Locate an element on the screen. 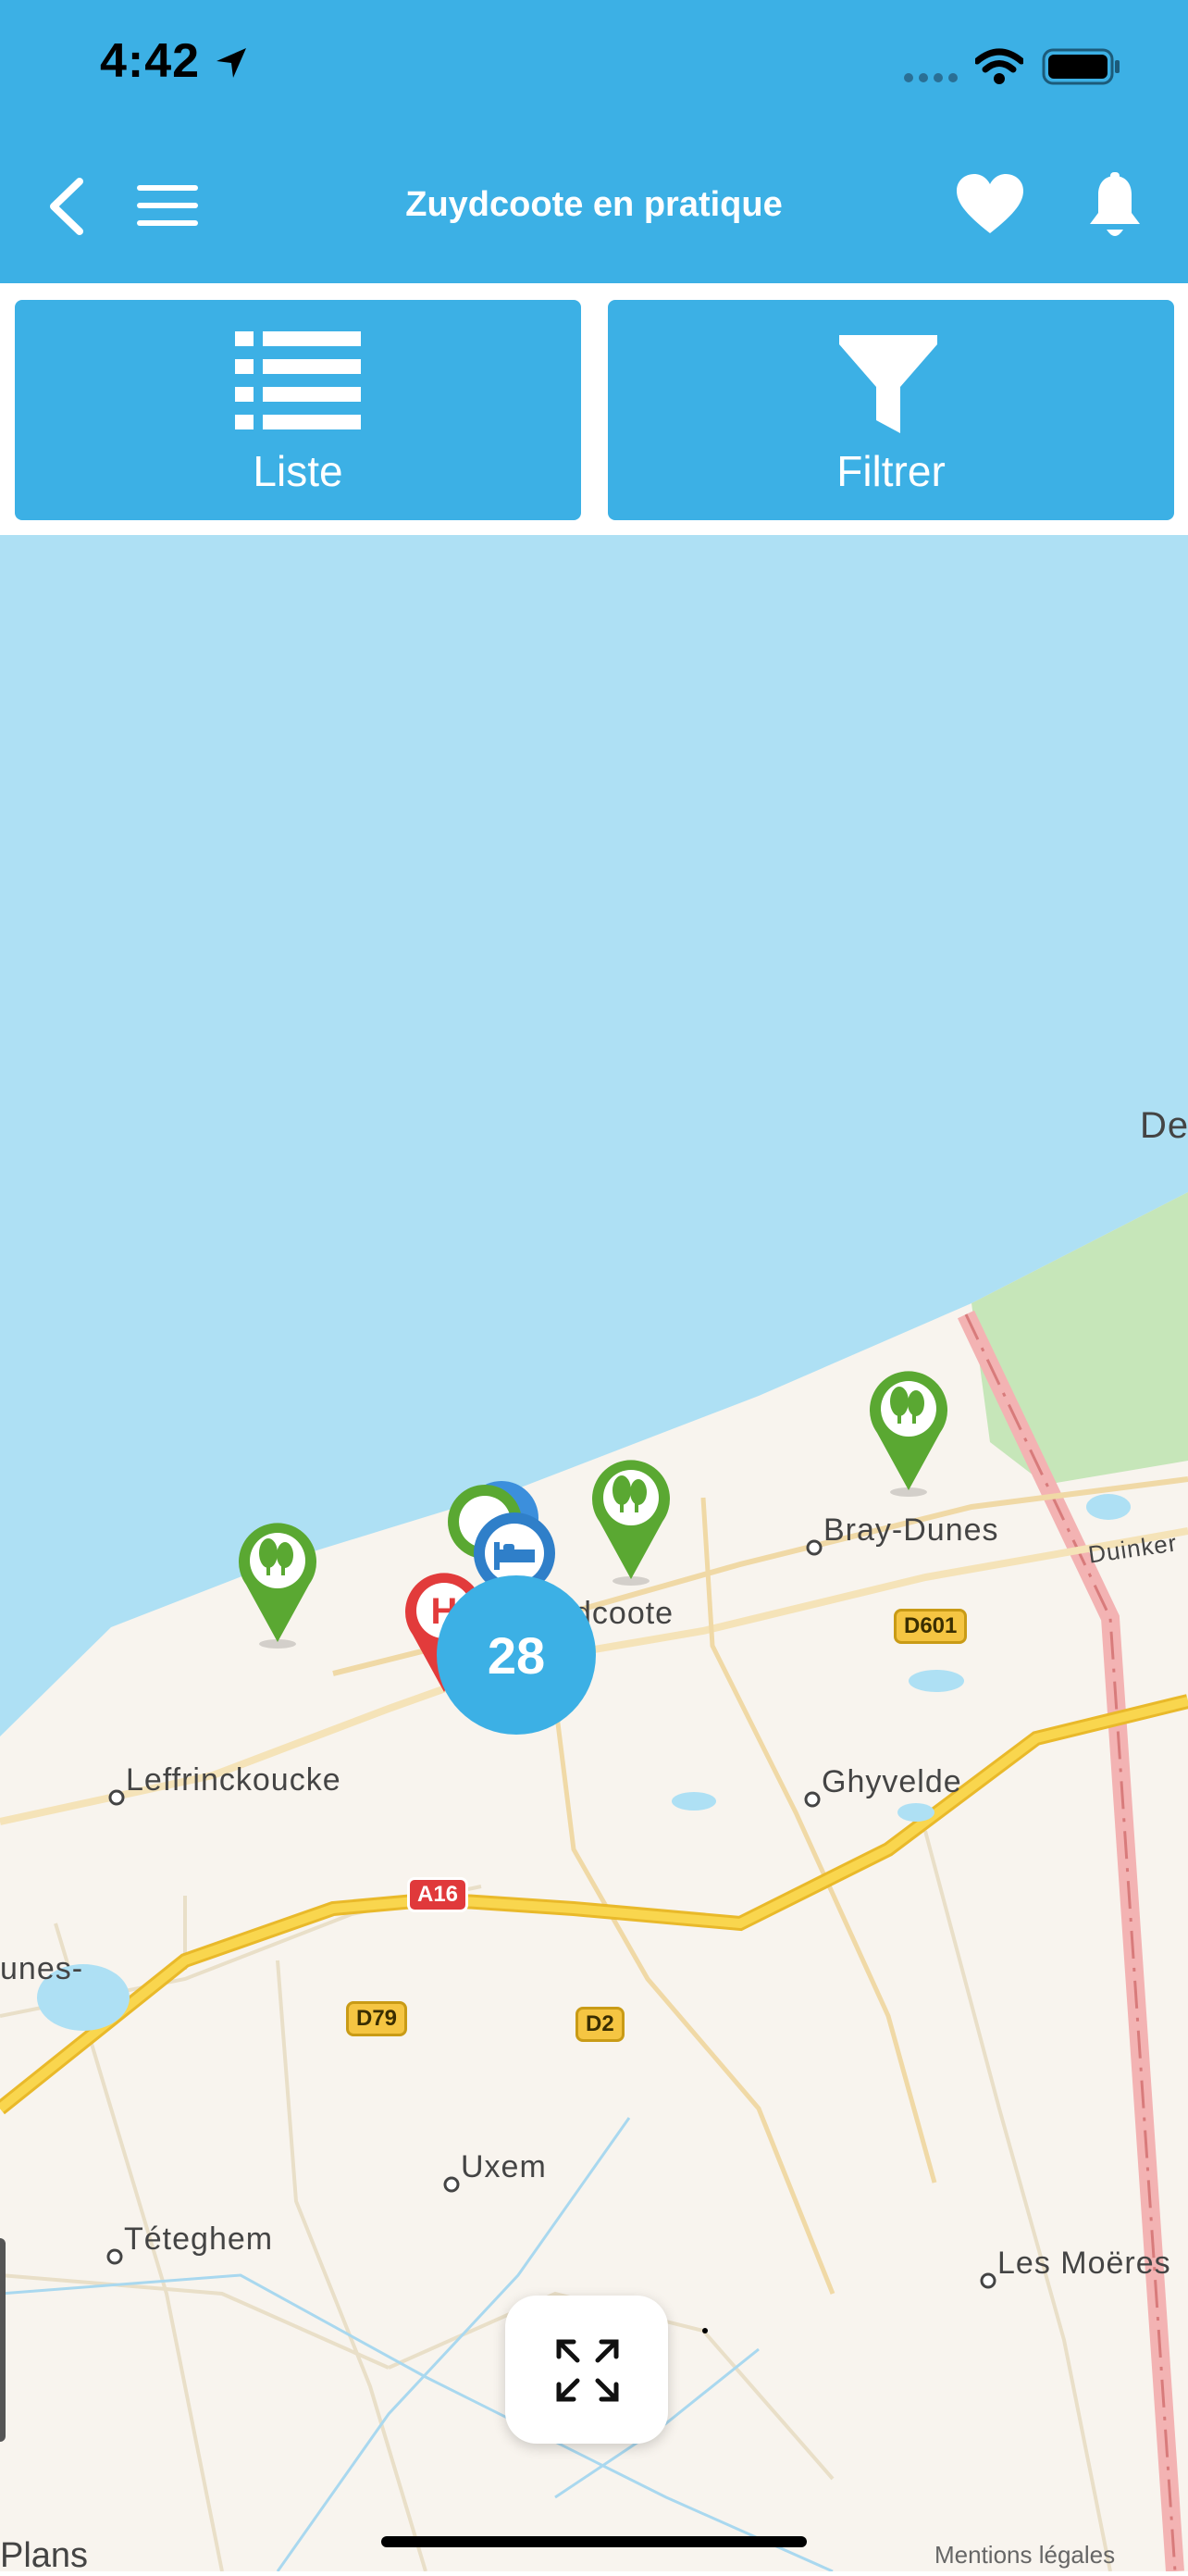 This screenshot has height=2576, width=1188. legal-link: Mentions légales is located at coordinates (1024, 2555).